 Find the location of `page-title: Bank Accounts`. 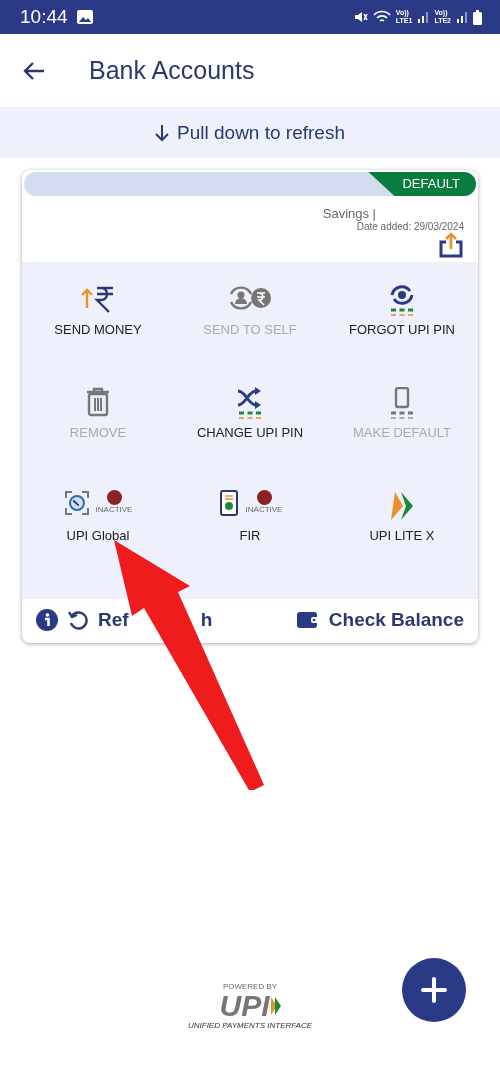

page-title: Bank Accounts is located at coordinates (172, 70).